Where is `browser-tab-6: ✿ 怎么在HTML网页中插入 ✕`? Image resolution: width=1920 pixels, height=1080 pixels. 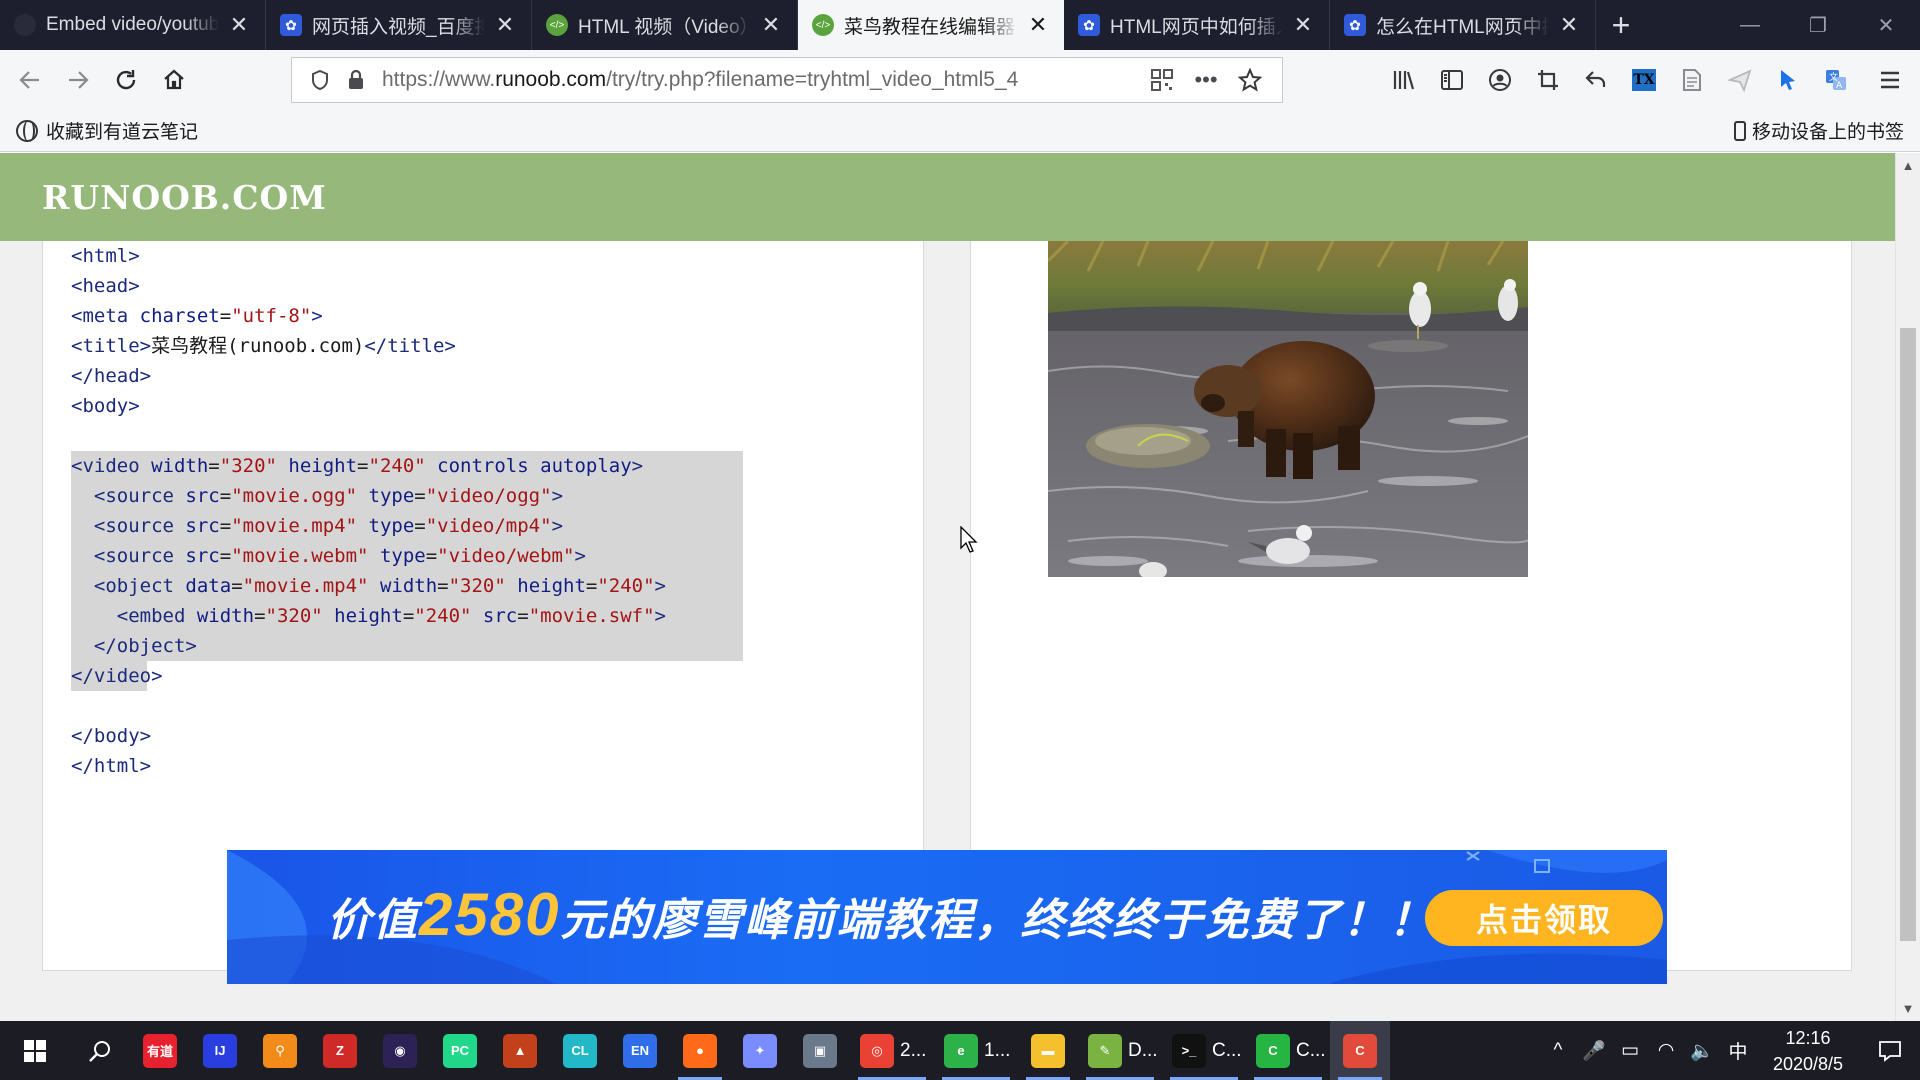 browser-tab-6: ✿ 怎么在HTML网页中插入 ✕ is located at coordinates (1463, 25).